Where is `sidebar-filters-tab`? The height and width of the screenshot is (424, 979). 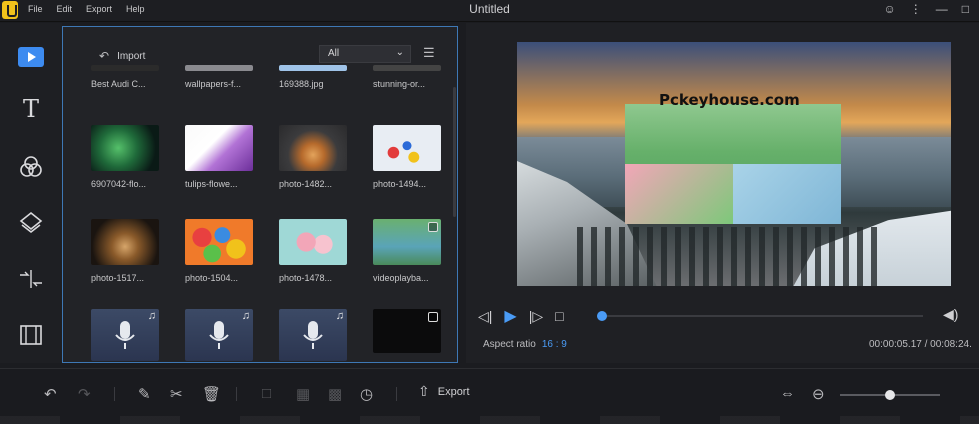
sidebar-filters-tab is located at coordinates (31, 167).